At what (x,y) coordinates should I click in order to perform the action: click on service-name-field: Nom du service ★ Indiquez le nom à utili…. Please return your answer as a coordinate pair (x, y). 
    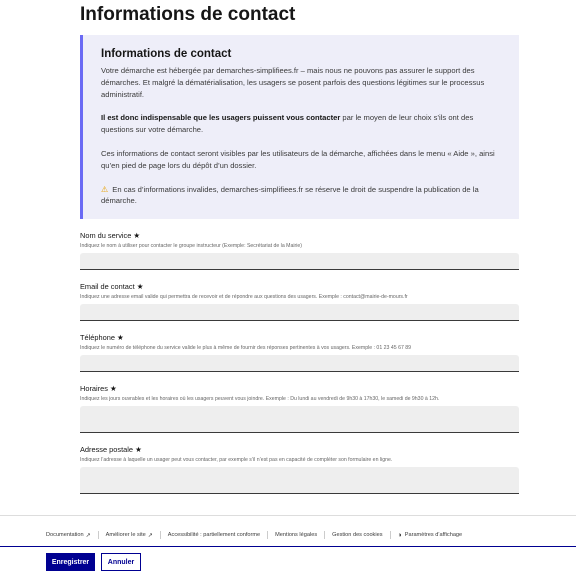
    Looking at the image, I should click on (299, 250).